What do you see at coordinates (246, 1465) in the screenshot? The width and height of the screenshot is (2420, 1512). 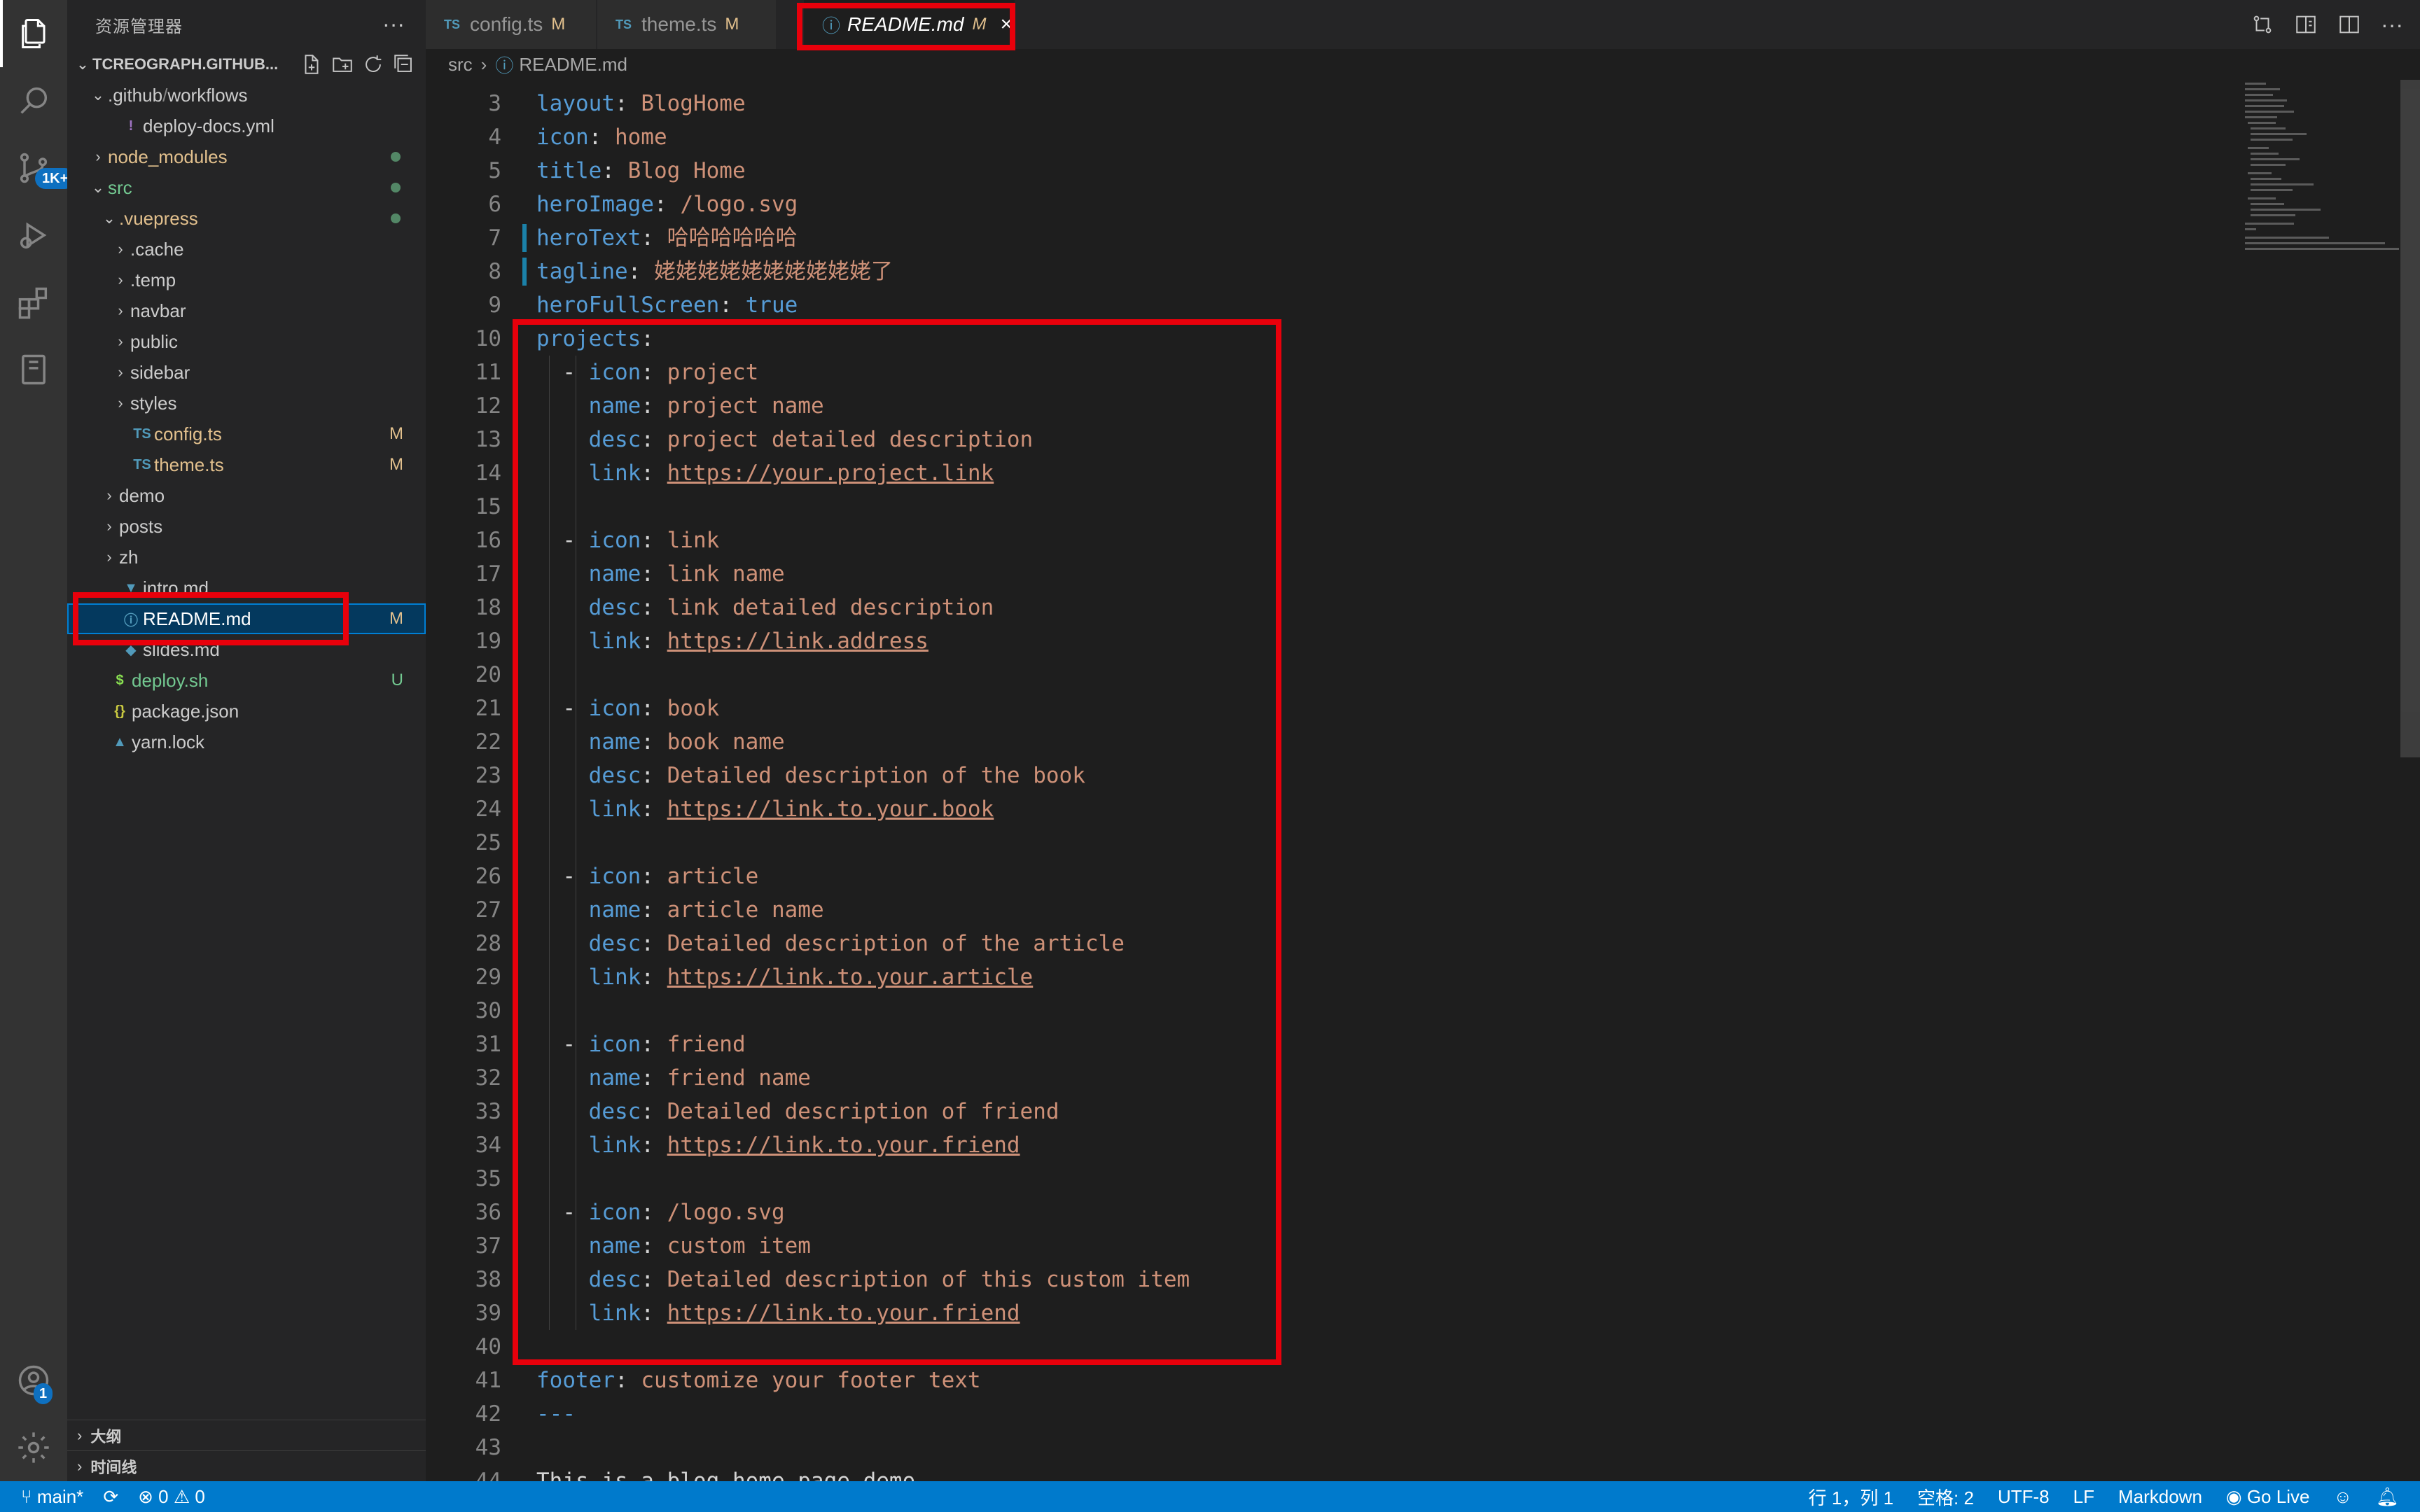 I see `timeline-section: › 时间线` at bounding box center [246, 1465].